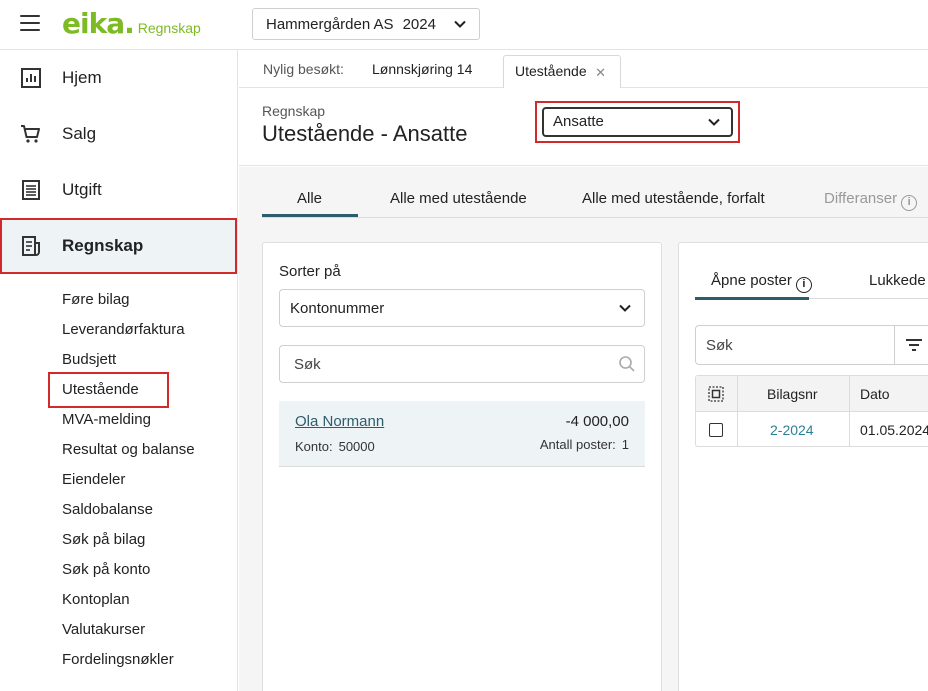  What do you see at coordinates (337, 308) in the screenshot?
I see `sort-select-value: Kontonummer` at bounding box center [337, 308].